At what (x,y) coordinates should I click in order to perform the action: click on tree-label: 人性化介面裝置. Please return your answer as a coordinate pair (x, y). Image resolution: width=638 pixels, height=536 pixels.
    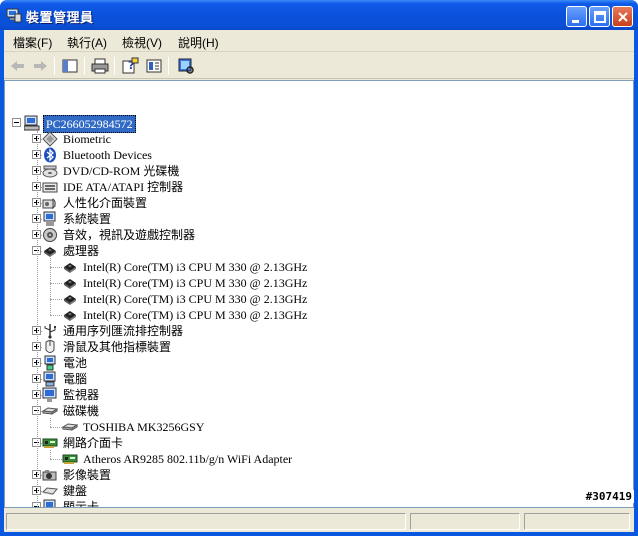
    Looking at the image, I should click on (105, 203).